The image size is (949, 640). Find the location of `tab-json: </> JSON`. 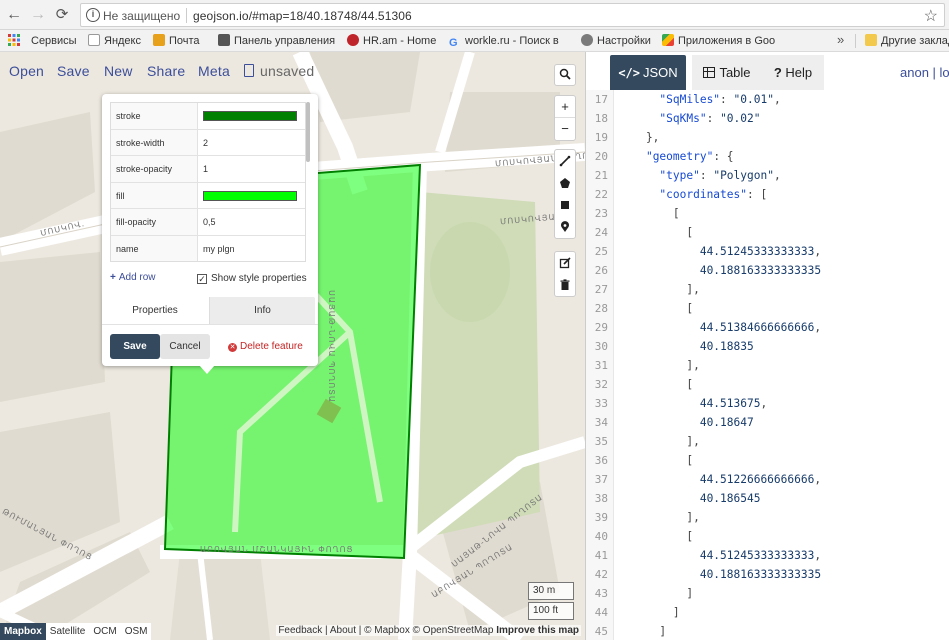

tab-json: </> JSON is located at coordinates (648, 72).